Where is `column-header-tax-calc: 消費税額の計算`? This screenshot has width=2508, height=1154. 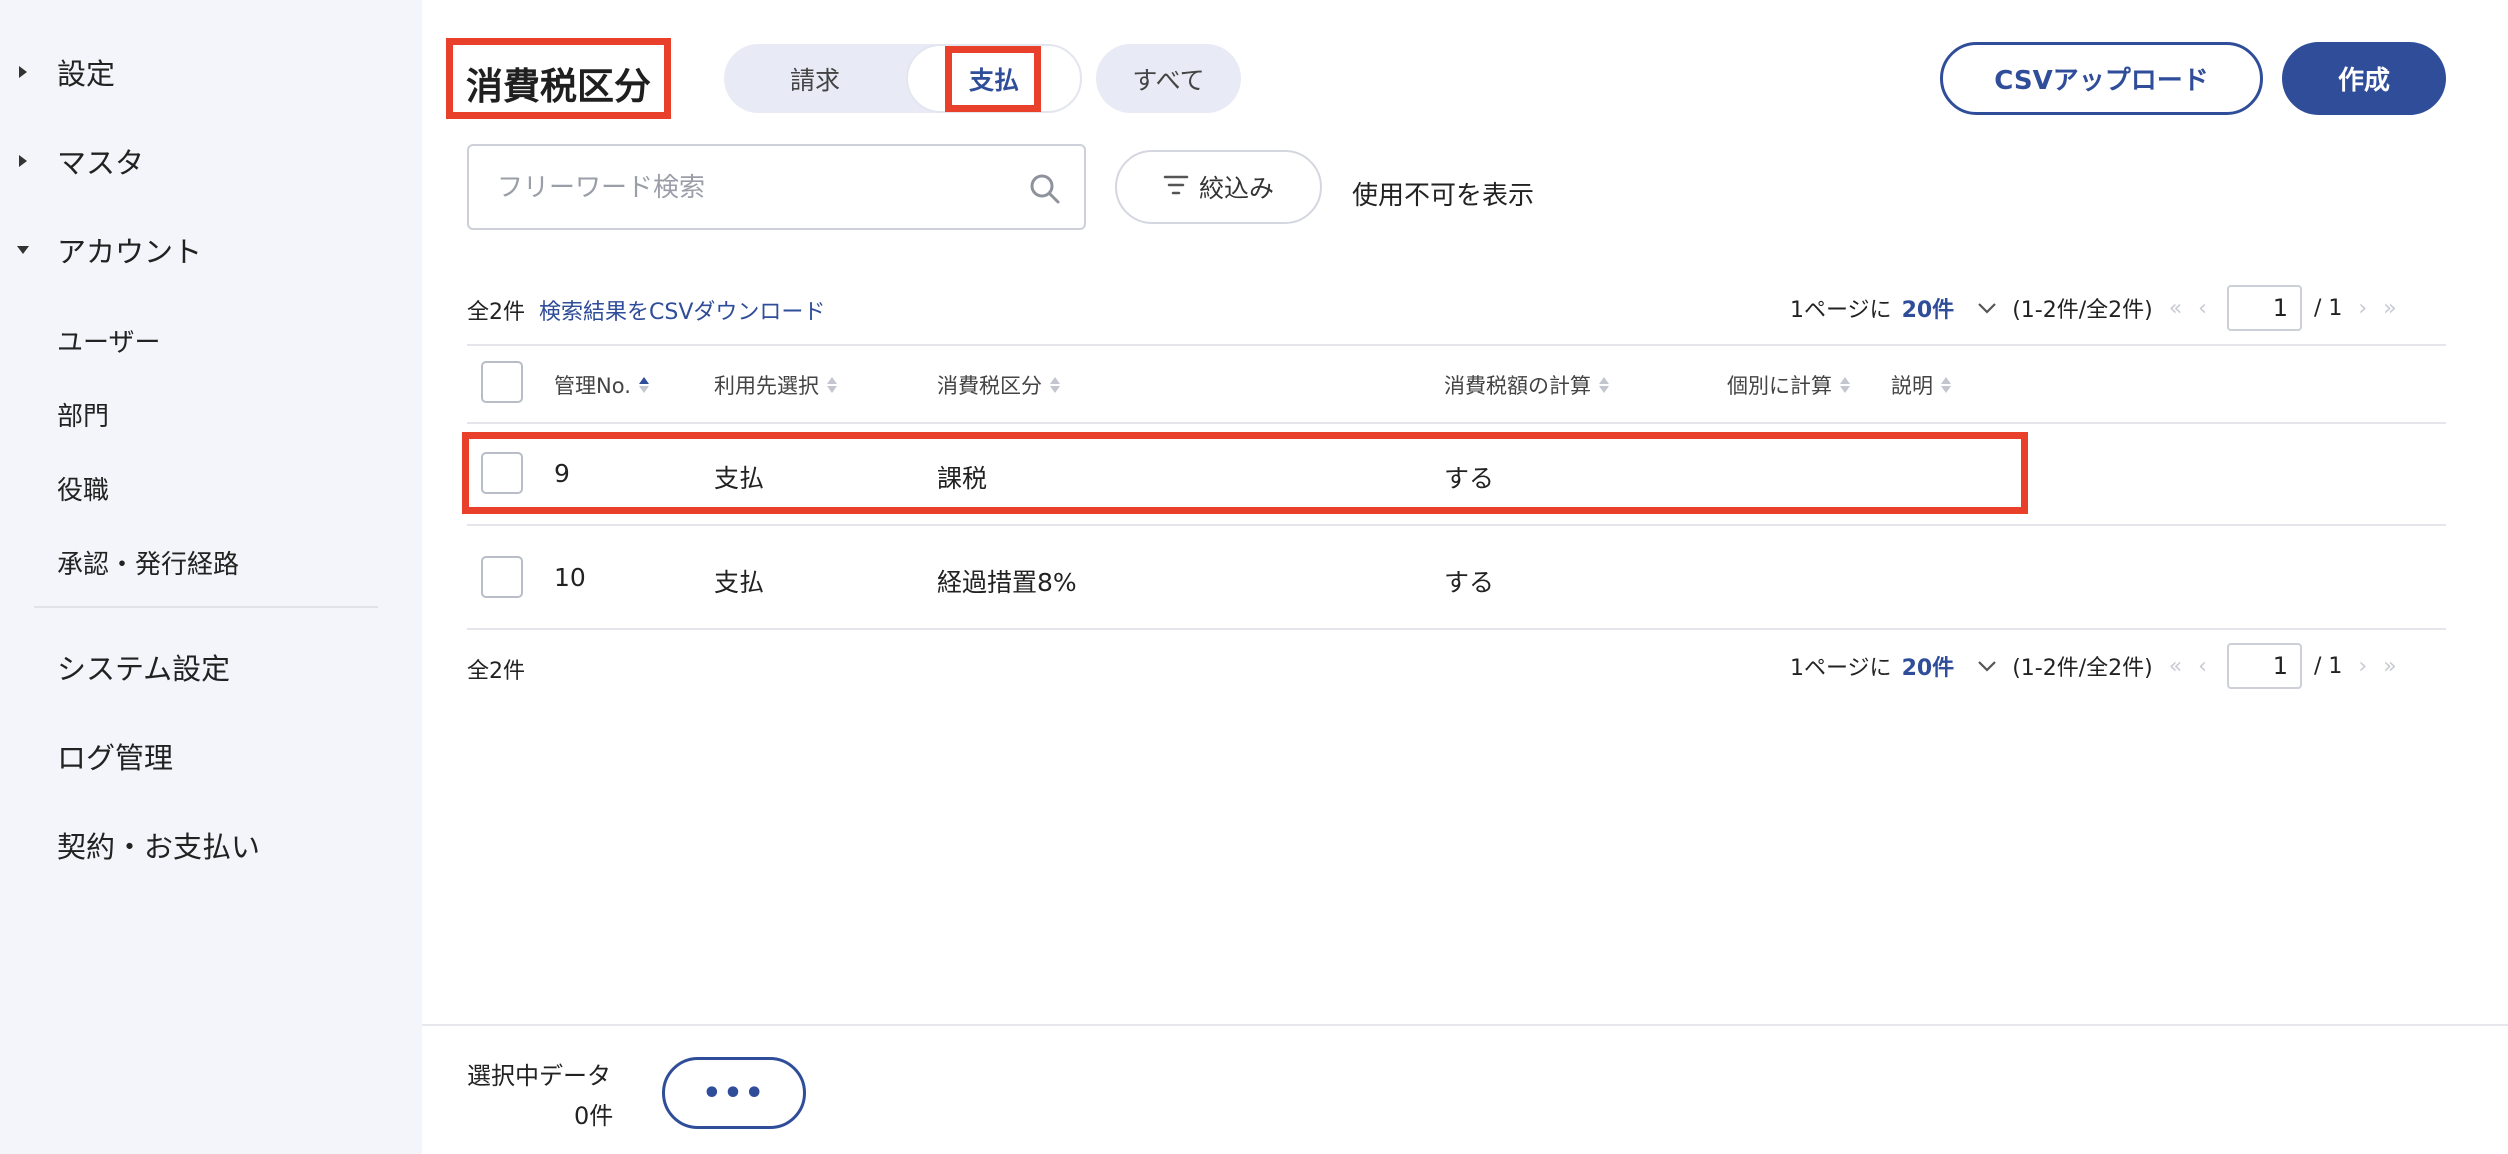 column-header-tax-calc: 消費税額の計算 is located at coordinates (1526, 385).